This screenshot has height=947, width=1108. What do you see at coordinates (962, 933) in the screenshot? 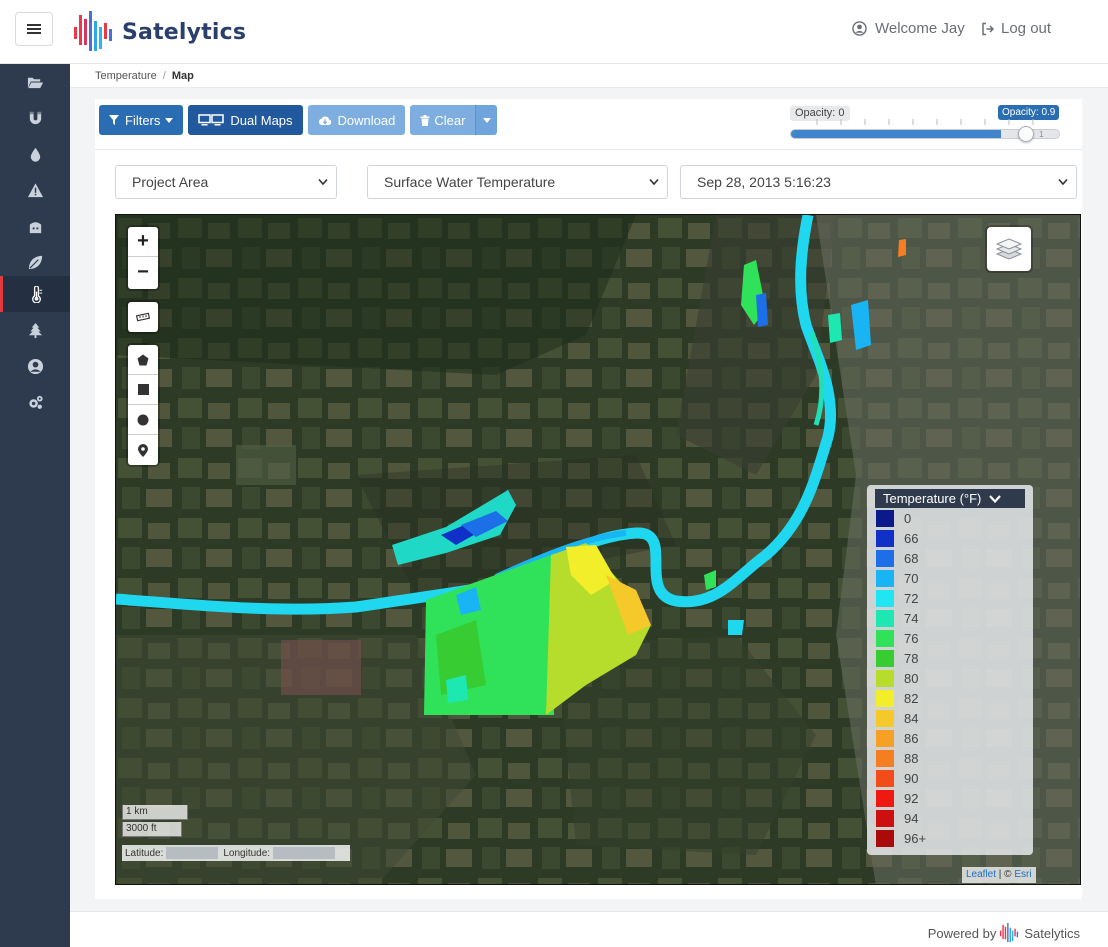
I see `powered-by-label: Powered by` at bounding box center [962, 933].